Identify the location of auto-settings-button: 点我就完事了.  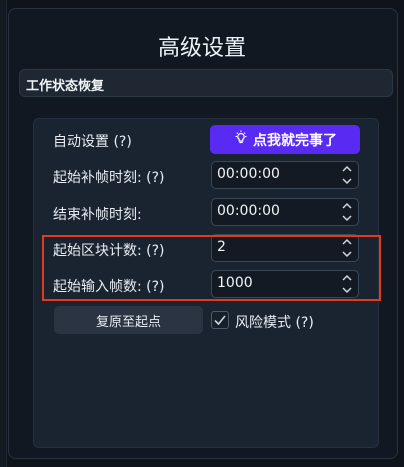
(285, 139).